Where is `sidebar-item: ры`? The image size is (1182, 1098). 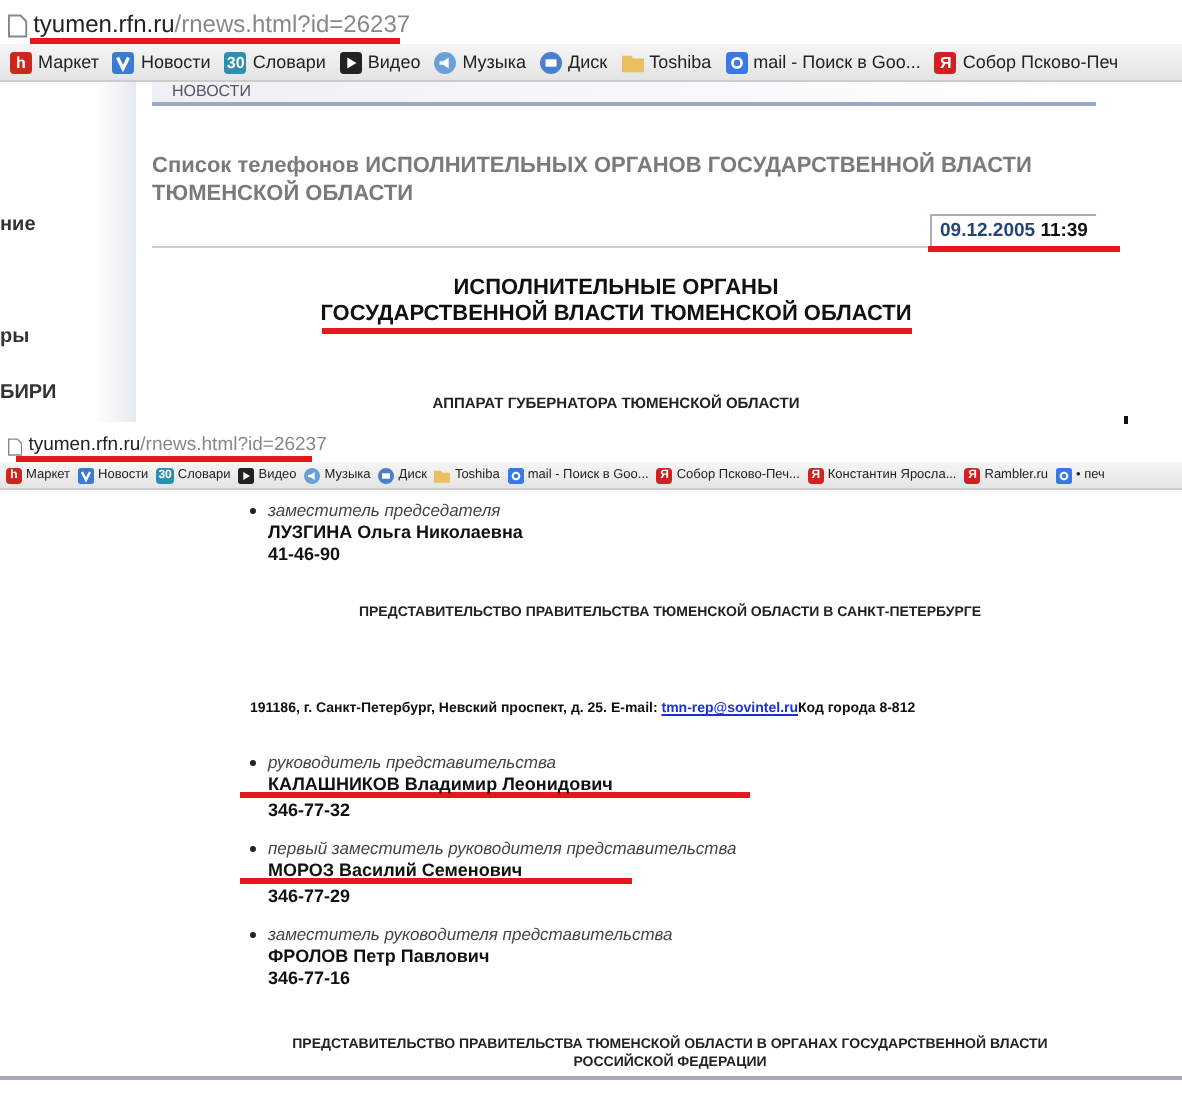 sidebar-item: ры is located at coordinates (68, 337).